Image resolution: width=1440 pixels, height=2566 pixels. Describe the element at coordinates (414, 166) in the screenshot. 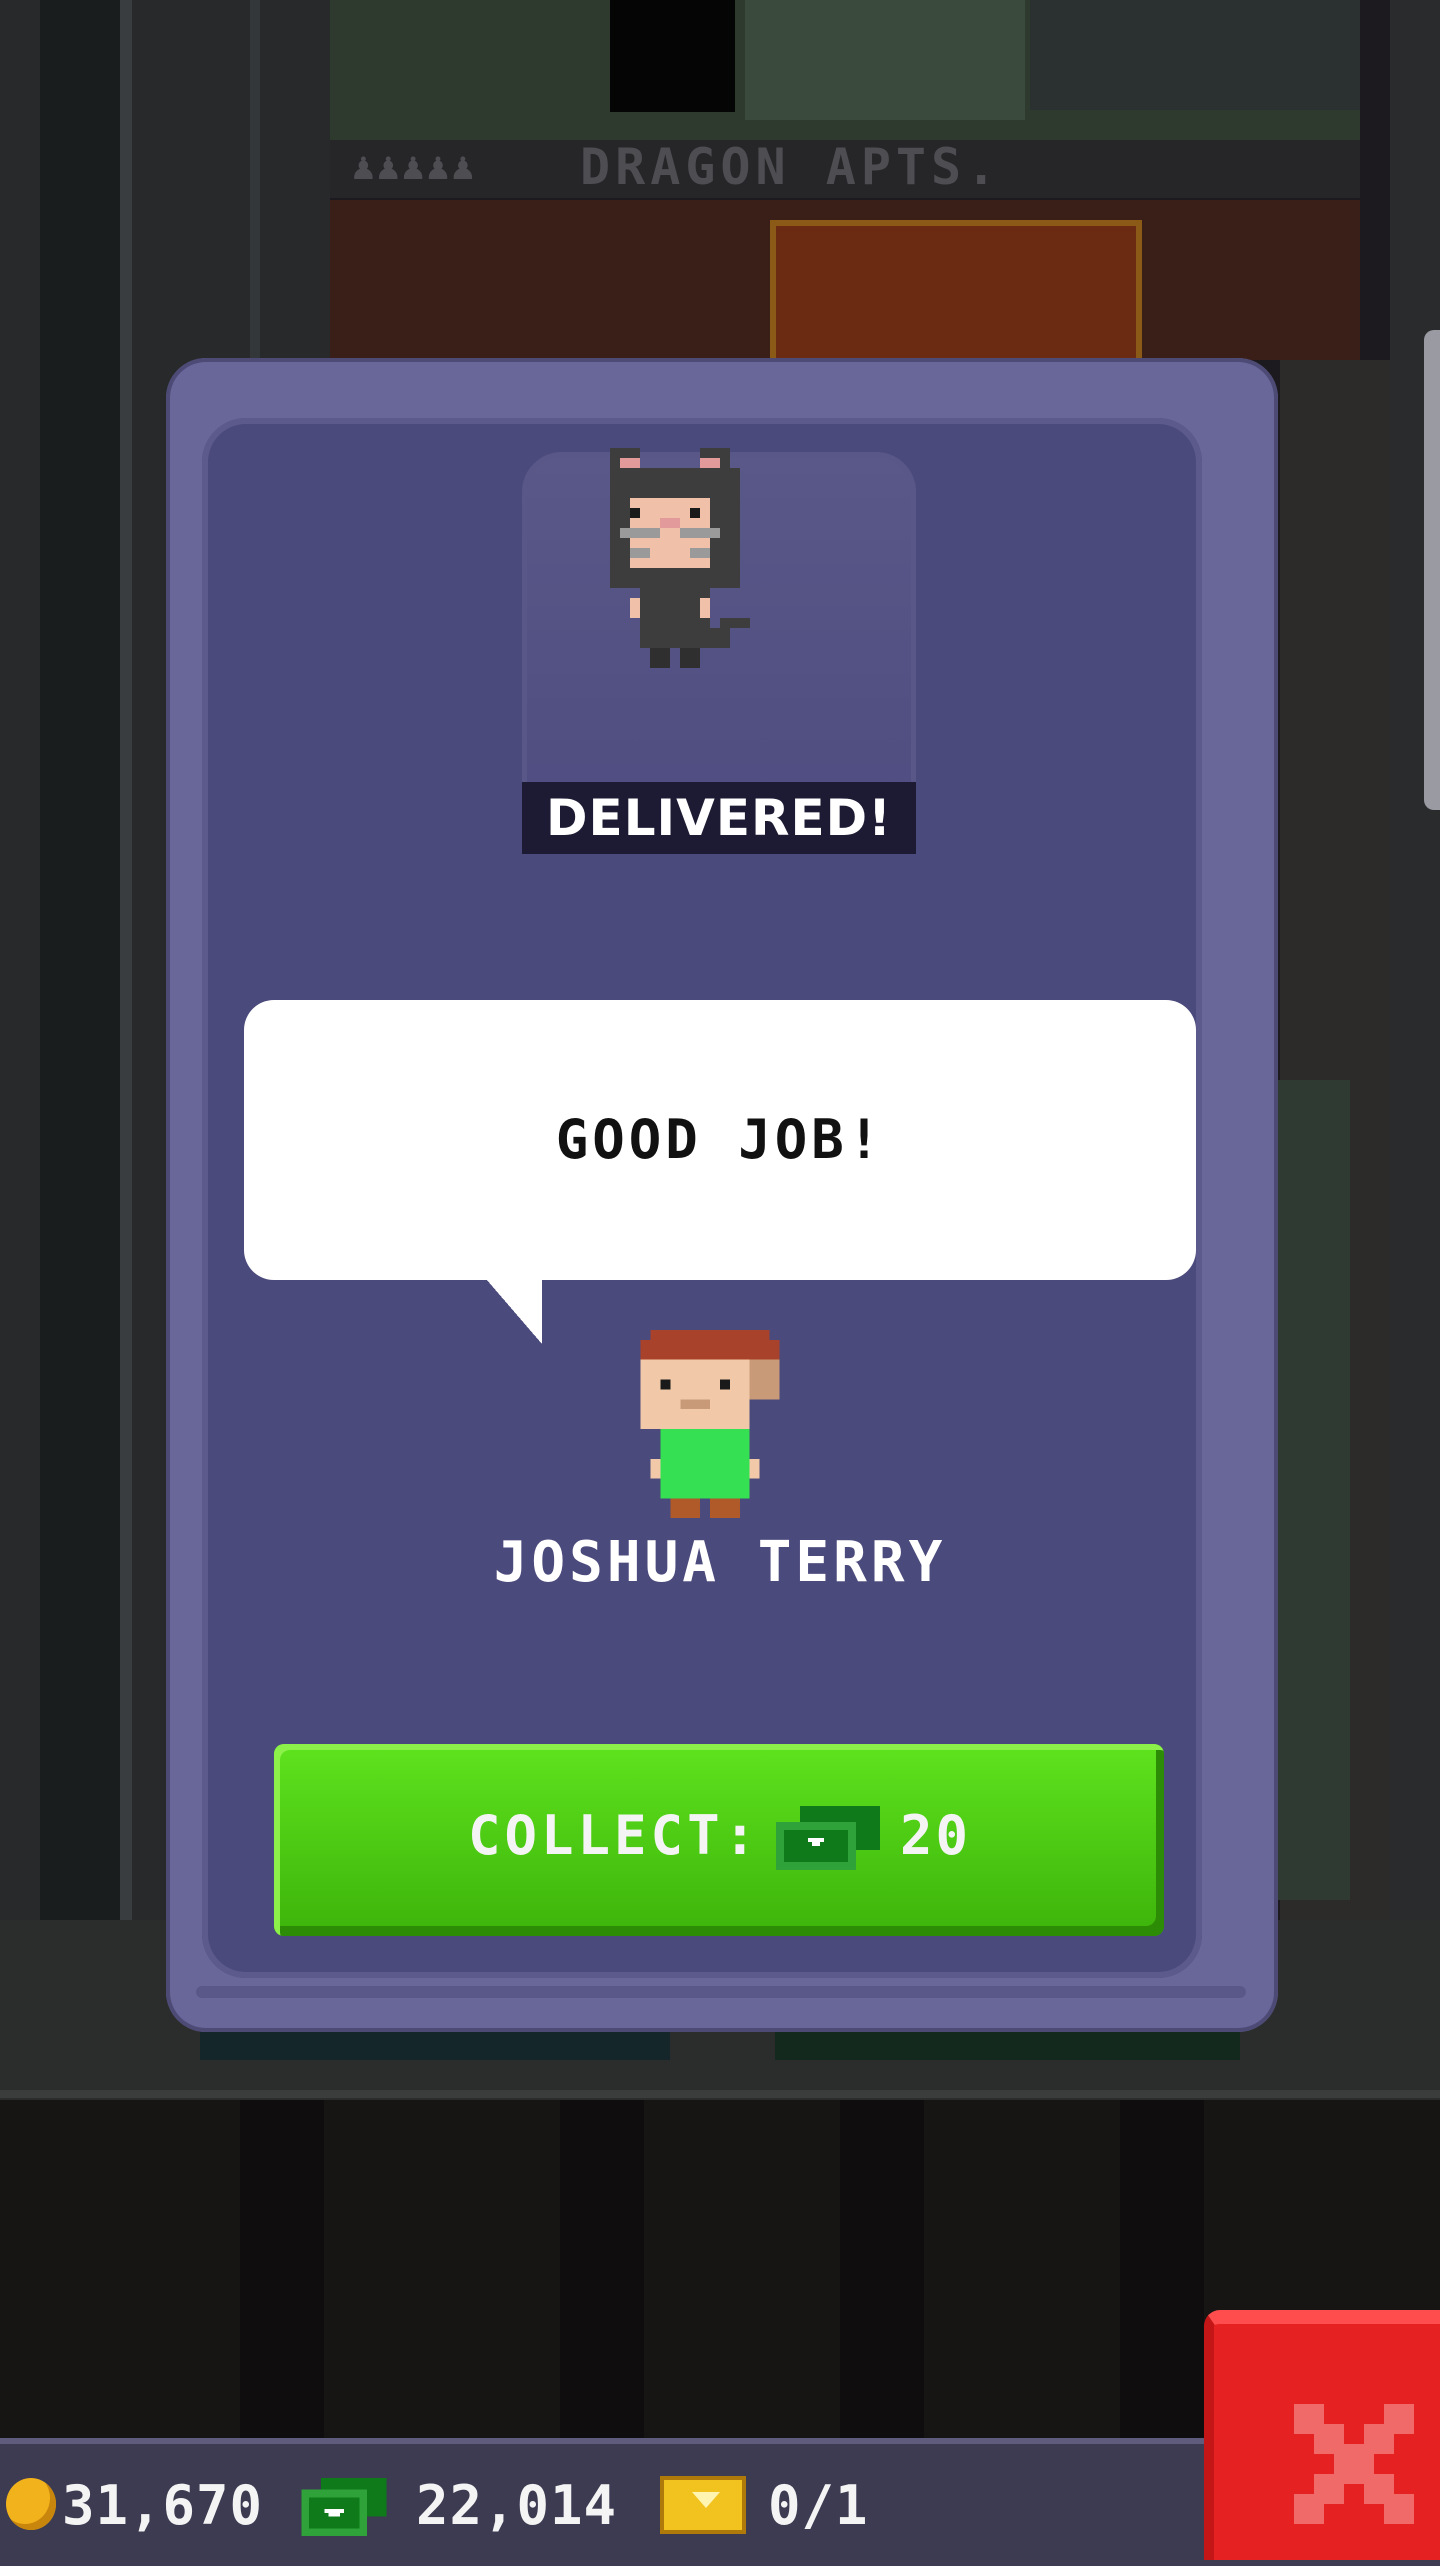

I see `floor-residents-indicator: ♟♟♟♟♟` at that location.